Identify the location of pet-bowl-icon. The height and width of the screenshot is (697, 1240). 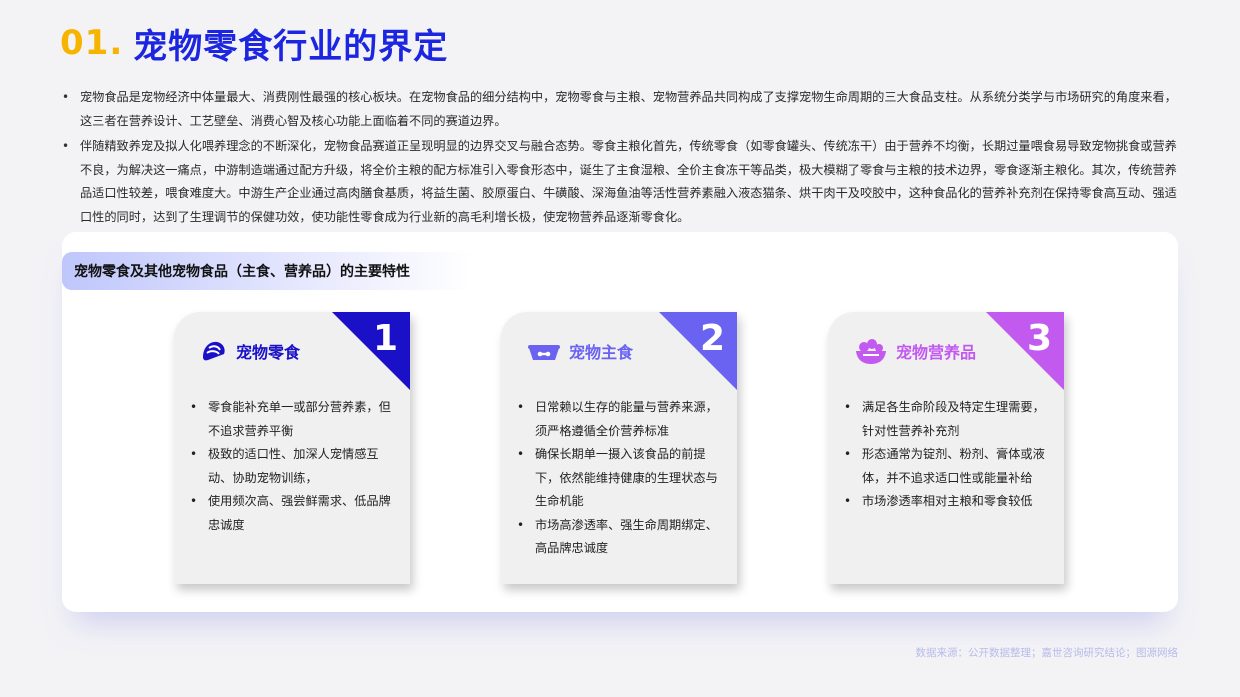
(544, 351).